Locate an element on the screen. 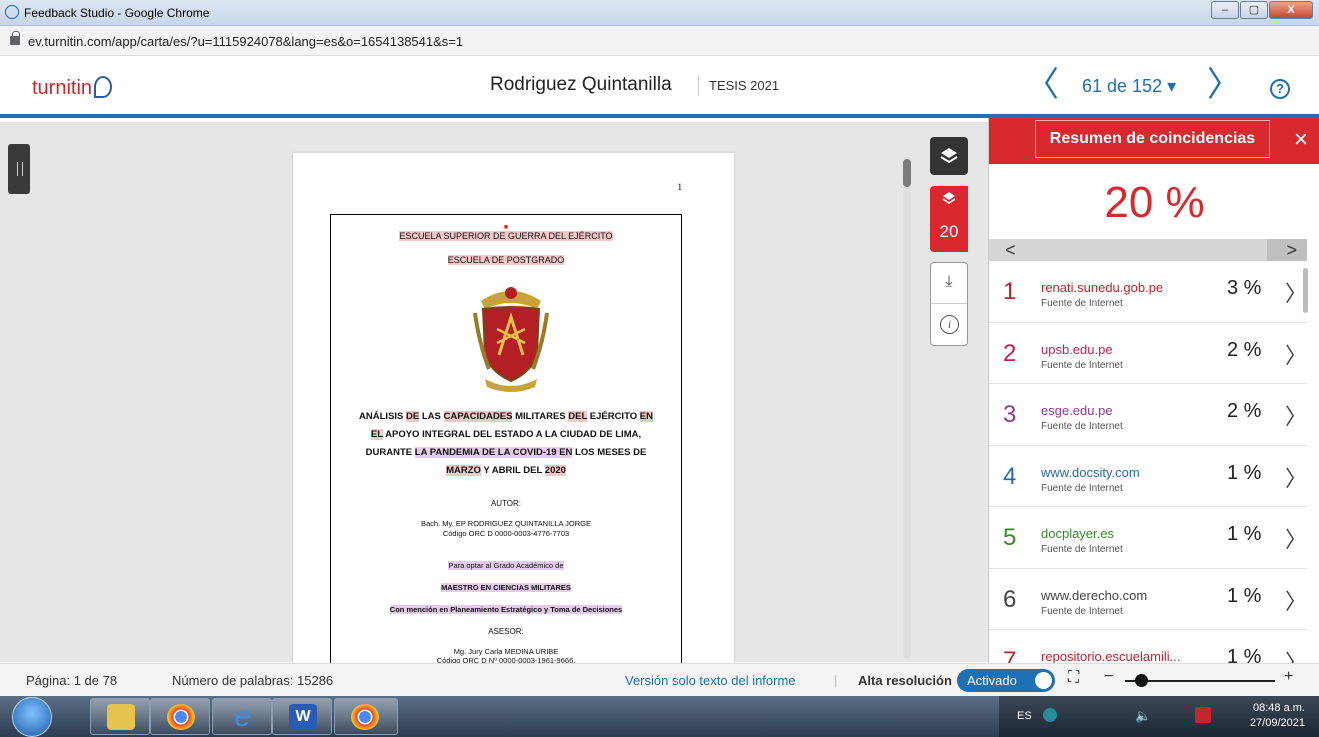 The height and width of the screenshot is (737, 1319). download-icon: ⤓ is located at coordinates (949, 283).